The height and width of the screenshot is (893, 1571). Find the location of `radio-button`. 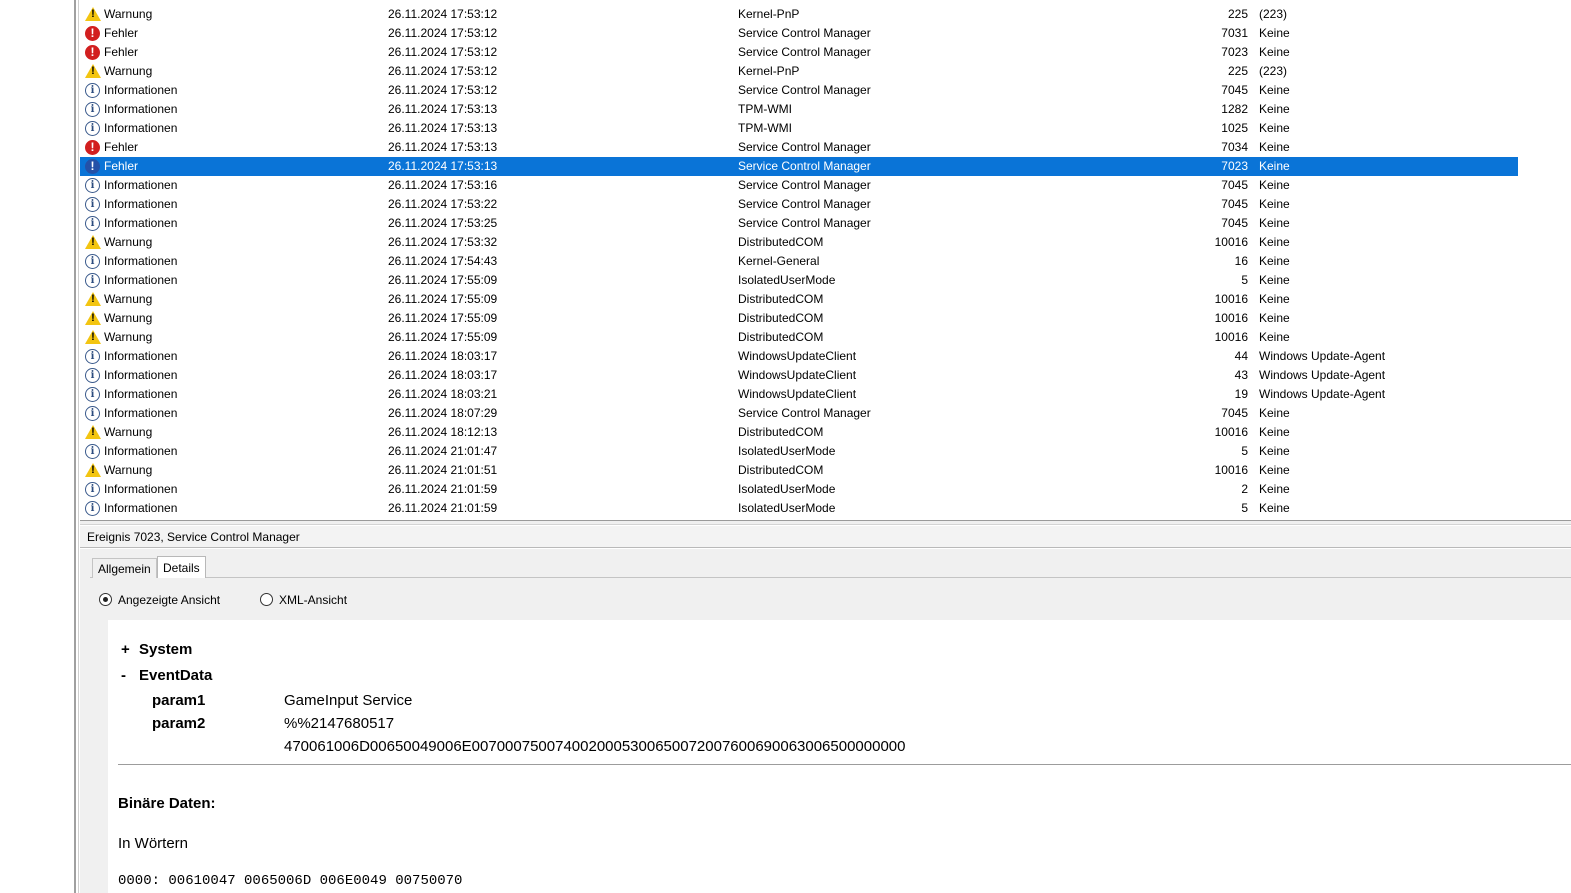

radio-button is located at coordinates (266, 599).